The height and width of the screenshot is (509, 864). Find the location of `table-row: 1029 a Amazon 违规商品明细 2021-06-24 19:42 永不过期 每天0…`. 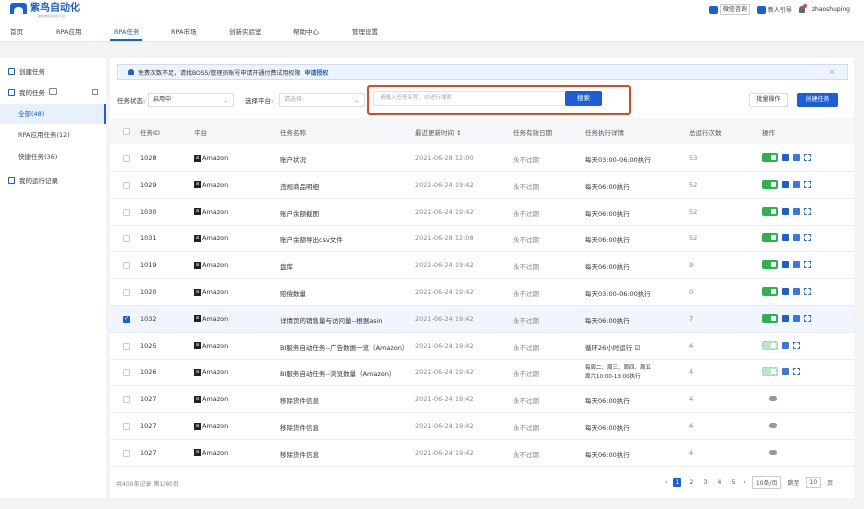

table-row: 1029 a Amazon 违规商品明细 2021-06-24 19:42 永不过期 每天0… is located at coordinates (482, 185).